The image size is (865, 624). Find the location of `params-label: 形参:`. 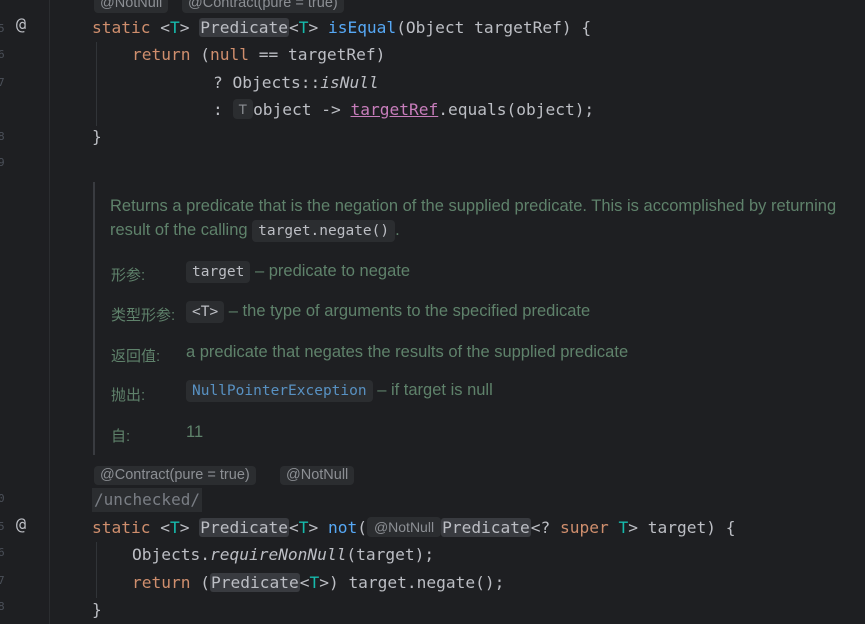

params-label: 形参: is located at coordinates (128, 275).